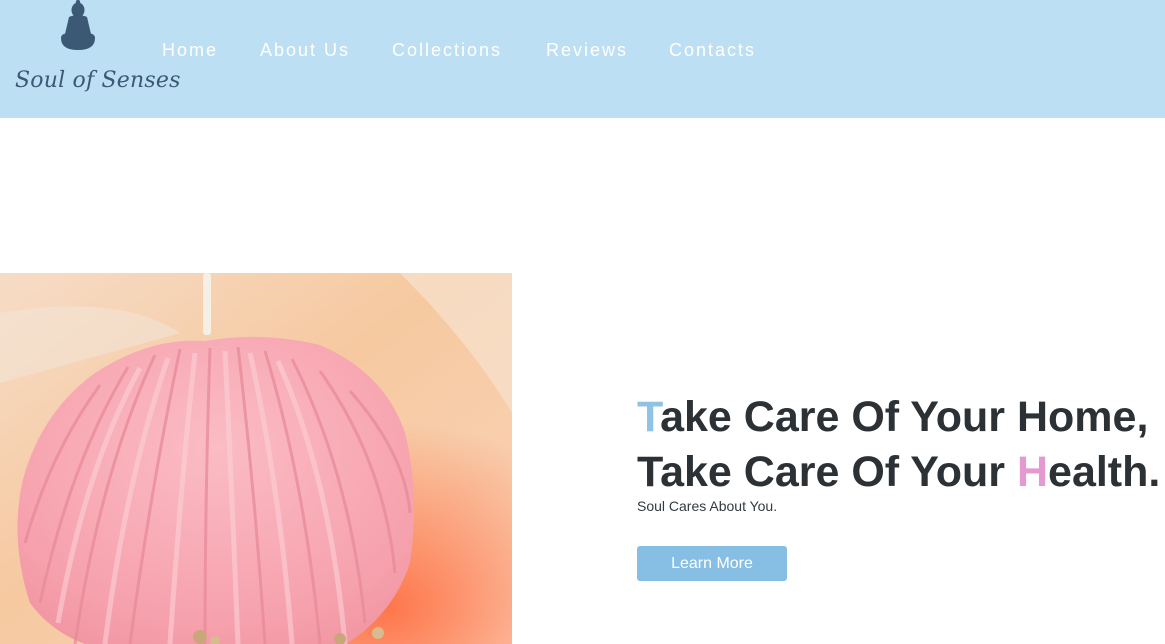  Describe the element at coordinates (649, 417) in the screenshot. I see `headline-initial-t: T` at that location.